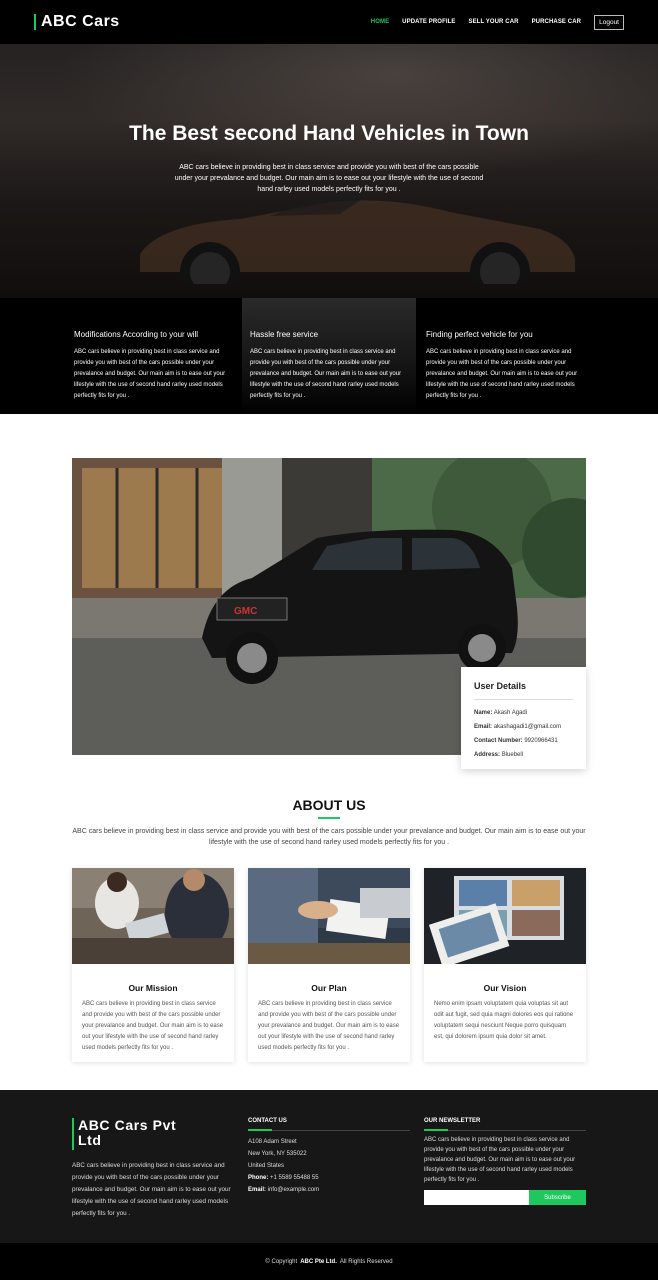  What do you see at coordinates (512, 755) in the screenshot?
I see `user-address-value: Bluebell` at bounding box center [512, 755].